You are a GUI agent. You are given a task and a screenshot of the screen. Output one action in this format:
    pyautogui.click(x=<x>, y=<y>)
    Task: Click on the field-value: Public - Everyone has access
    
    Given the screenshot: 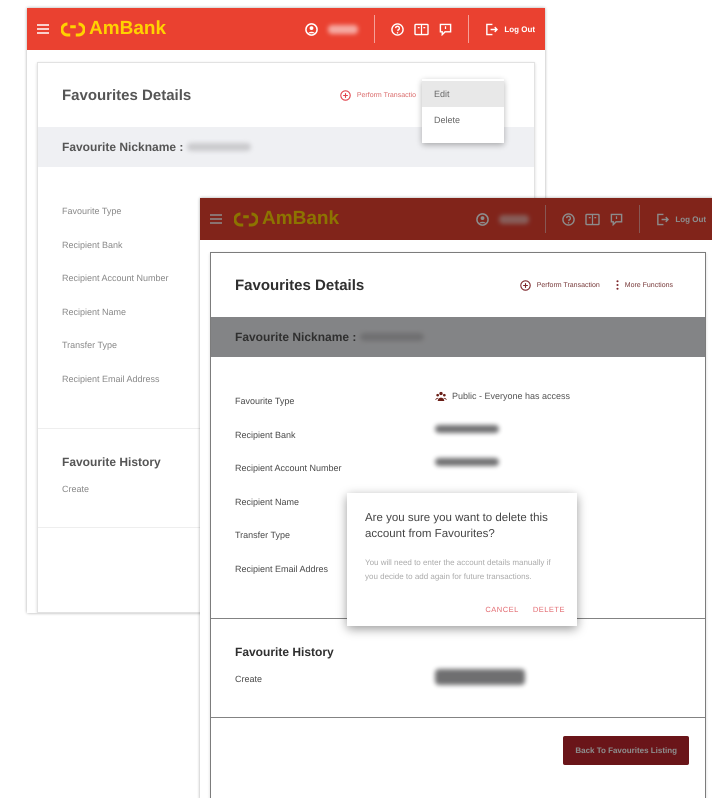 What is the action you would take?
    pyautogui.click(x=502, y=396)
    